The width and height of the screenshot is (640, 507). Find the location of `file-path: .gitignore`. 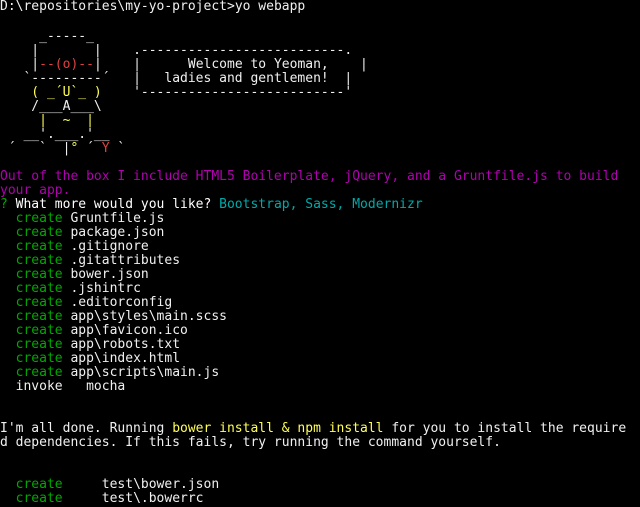

file-path: .gitignore is located at coordinates (109, 246).